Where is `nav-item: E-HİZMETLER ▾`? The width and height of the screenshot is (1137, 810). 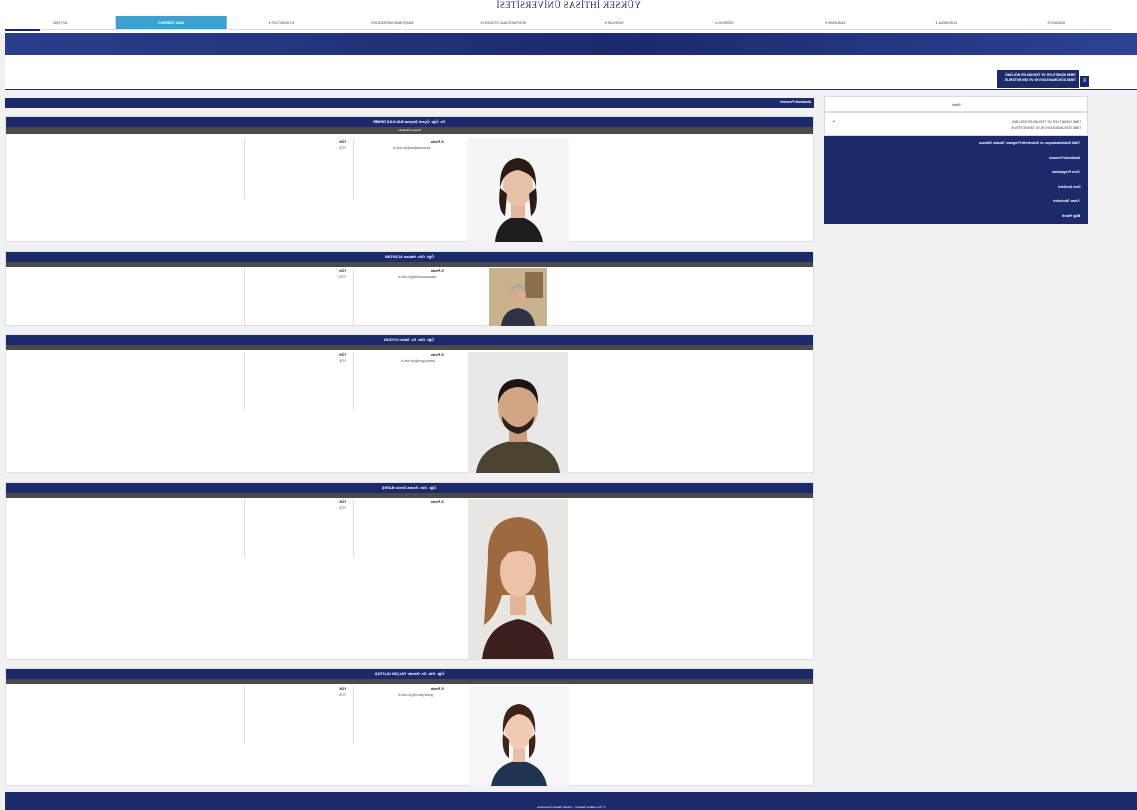
nav-item: E-HİZMETLER ▾ is located at coordinates (281, 22).